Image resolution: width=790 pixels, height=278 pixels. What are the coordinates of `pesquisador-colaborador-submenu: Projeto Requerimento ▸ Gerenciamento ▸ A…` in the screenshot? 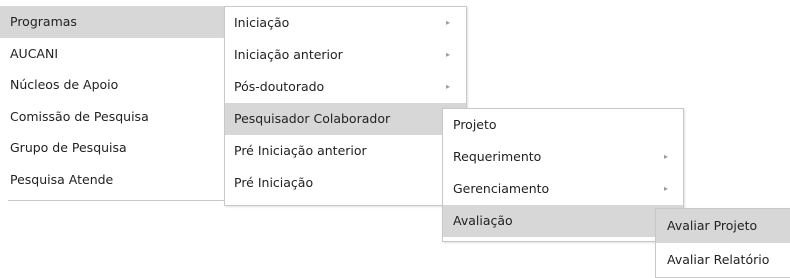 It's located at (563, 175).